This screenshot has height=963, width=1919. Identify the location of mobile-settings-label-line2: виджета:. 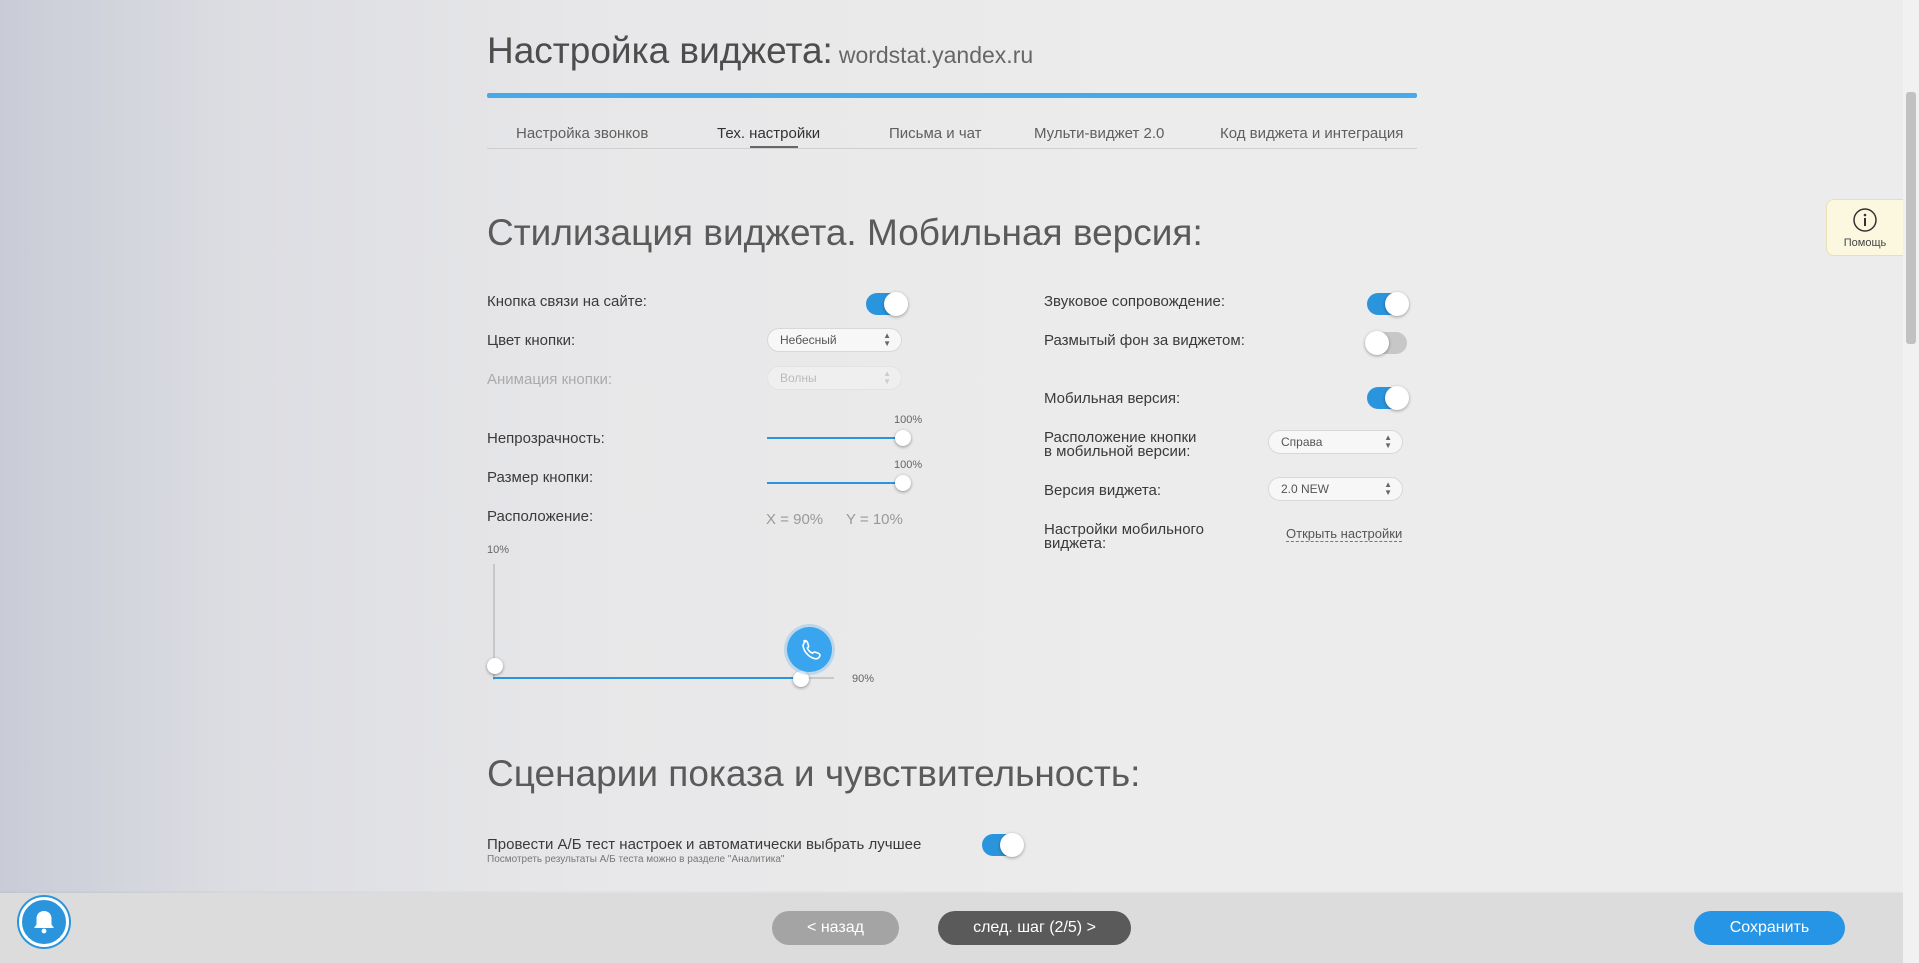
(1075, 543).